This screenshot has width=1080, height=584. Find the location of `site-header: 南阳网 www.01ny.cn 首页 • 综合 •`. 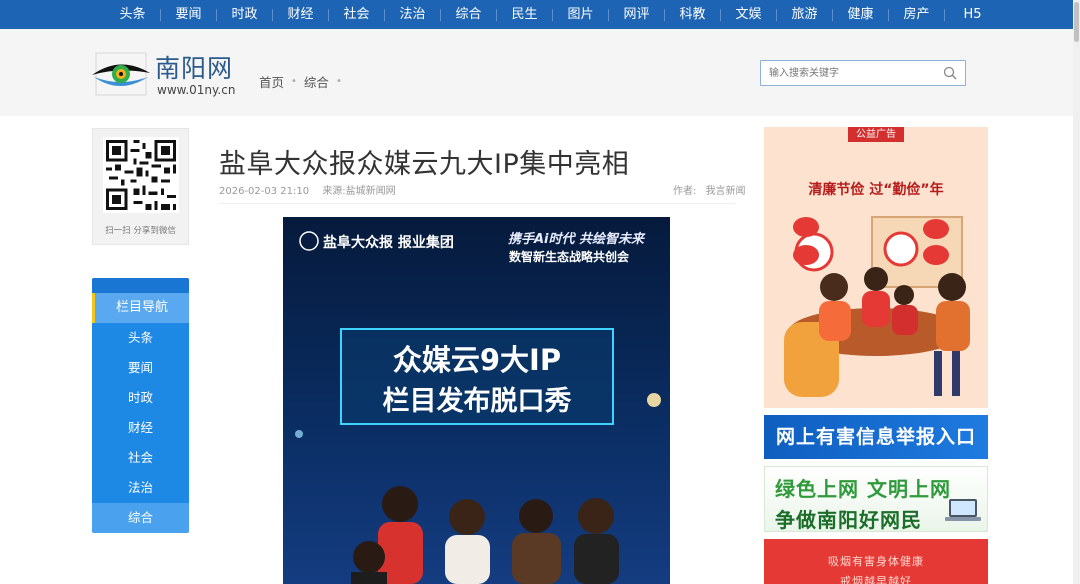

site-header: 南阳网 www.01ny.cn 首页 • 综合 • is located at coordinates (540, 72).